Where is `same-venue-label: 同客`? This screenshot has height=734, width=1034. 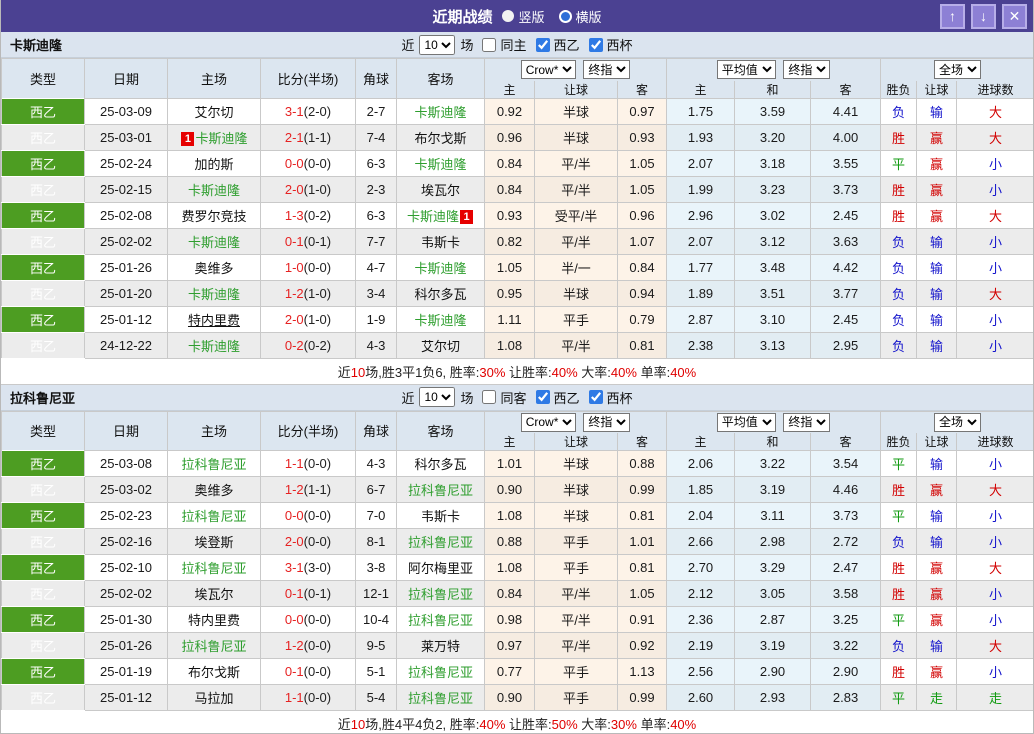
same-venue-label: 同客 is located at coordinates (513, 397).